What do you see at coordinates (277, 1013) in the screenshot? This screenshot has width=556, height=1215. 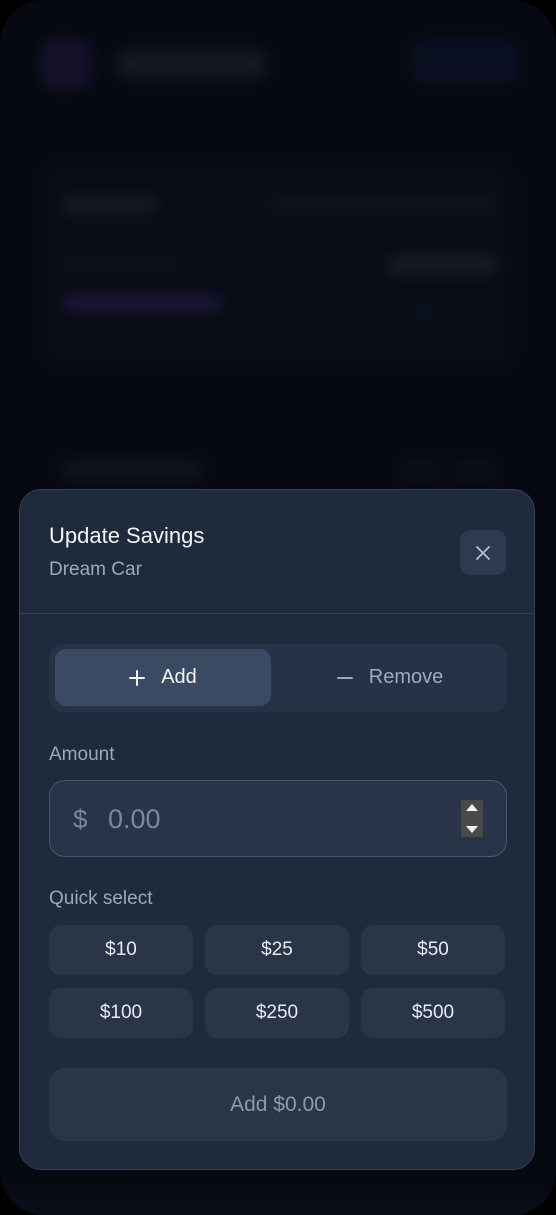 I see `quick-select-250: $250` at bounding box center [277, 1013].